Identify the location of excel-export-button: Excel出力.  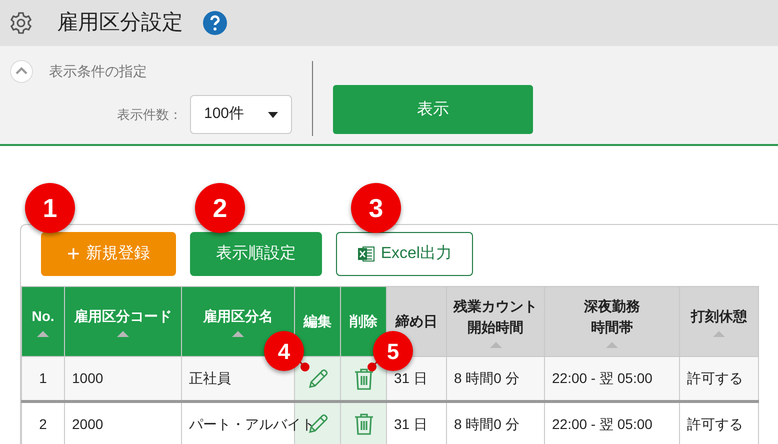
(404, 254).